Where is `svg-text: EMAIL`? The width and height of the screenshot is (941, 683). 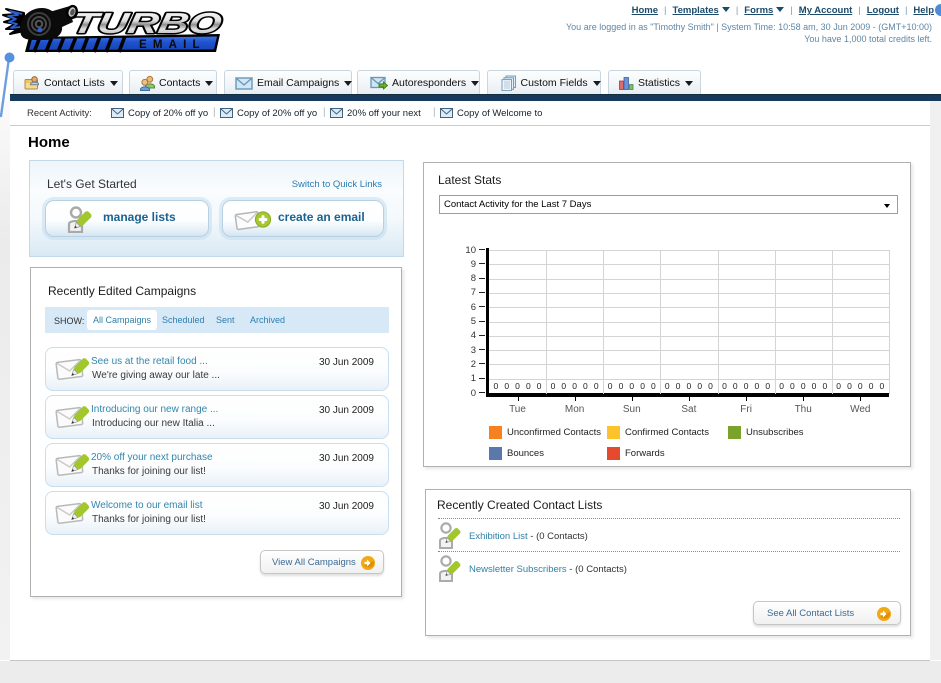
svg-text: EMAIL is located at coordinates (172, 45).